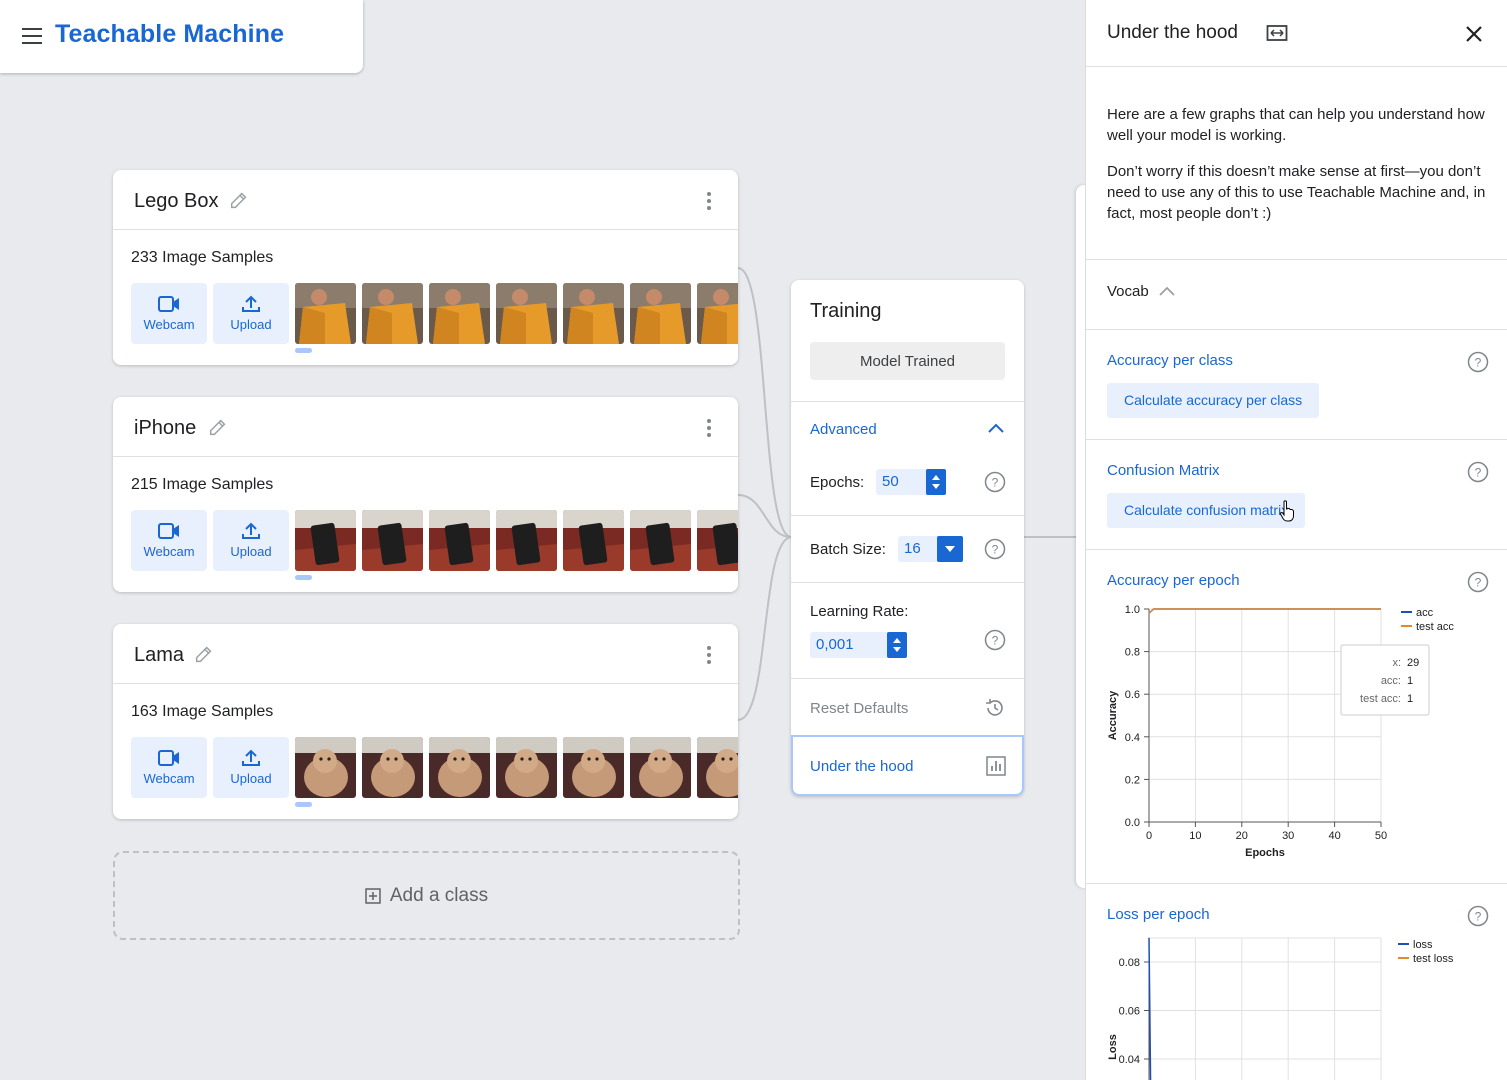 The height and width of the screenshot is (1080, 1507). What do you see at coordinates (425, 427) in the screenshot?
I see `class-card-header: iPhone` at bounding box center [425, 427].